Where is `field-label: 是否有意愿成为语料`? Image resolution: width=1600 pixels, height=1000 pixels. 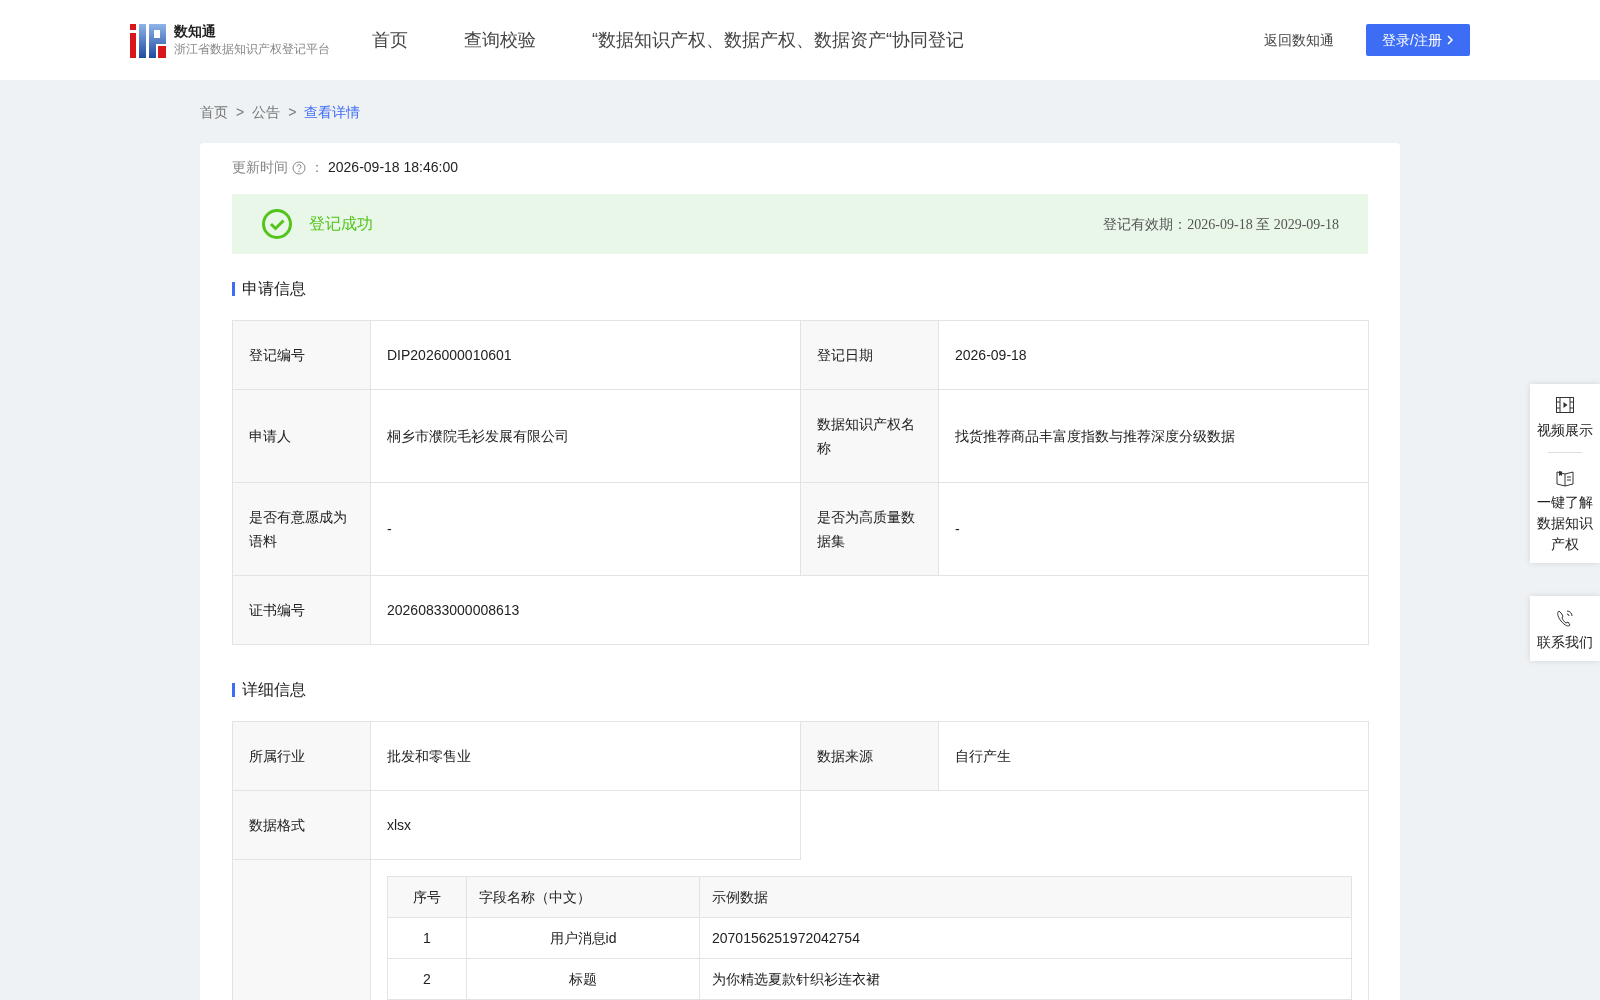 field-label: 是否有意愿成为语料 is located at coordinates (301, 529).